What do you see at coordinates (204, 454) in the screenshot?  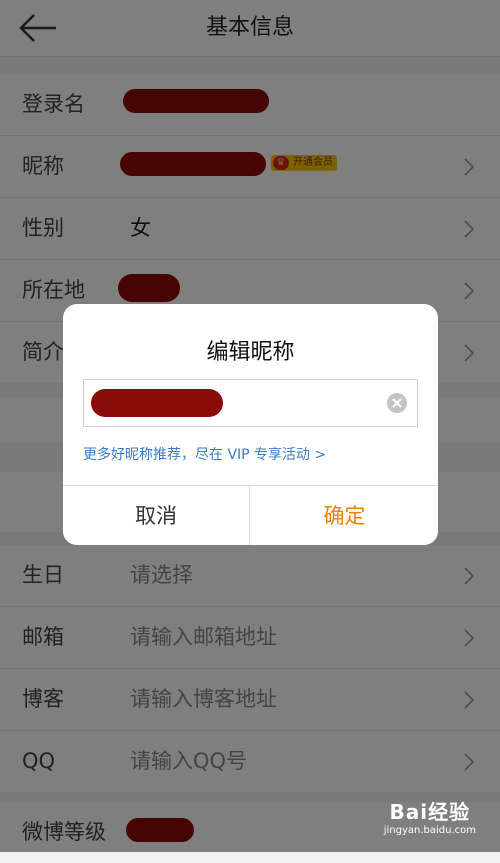 I see `vip-promo-link: 更多好昵称推荐，尽在 VIP 专享活动 >` at bounding box center [204, 454].